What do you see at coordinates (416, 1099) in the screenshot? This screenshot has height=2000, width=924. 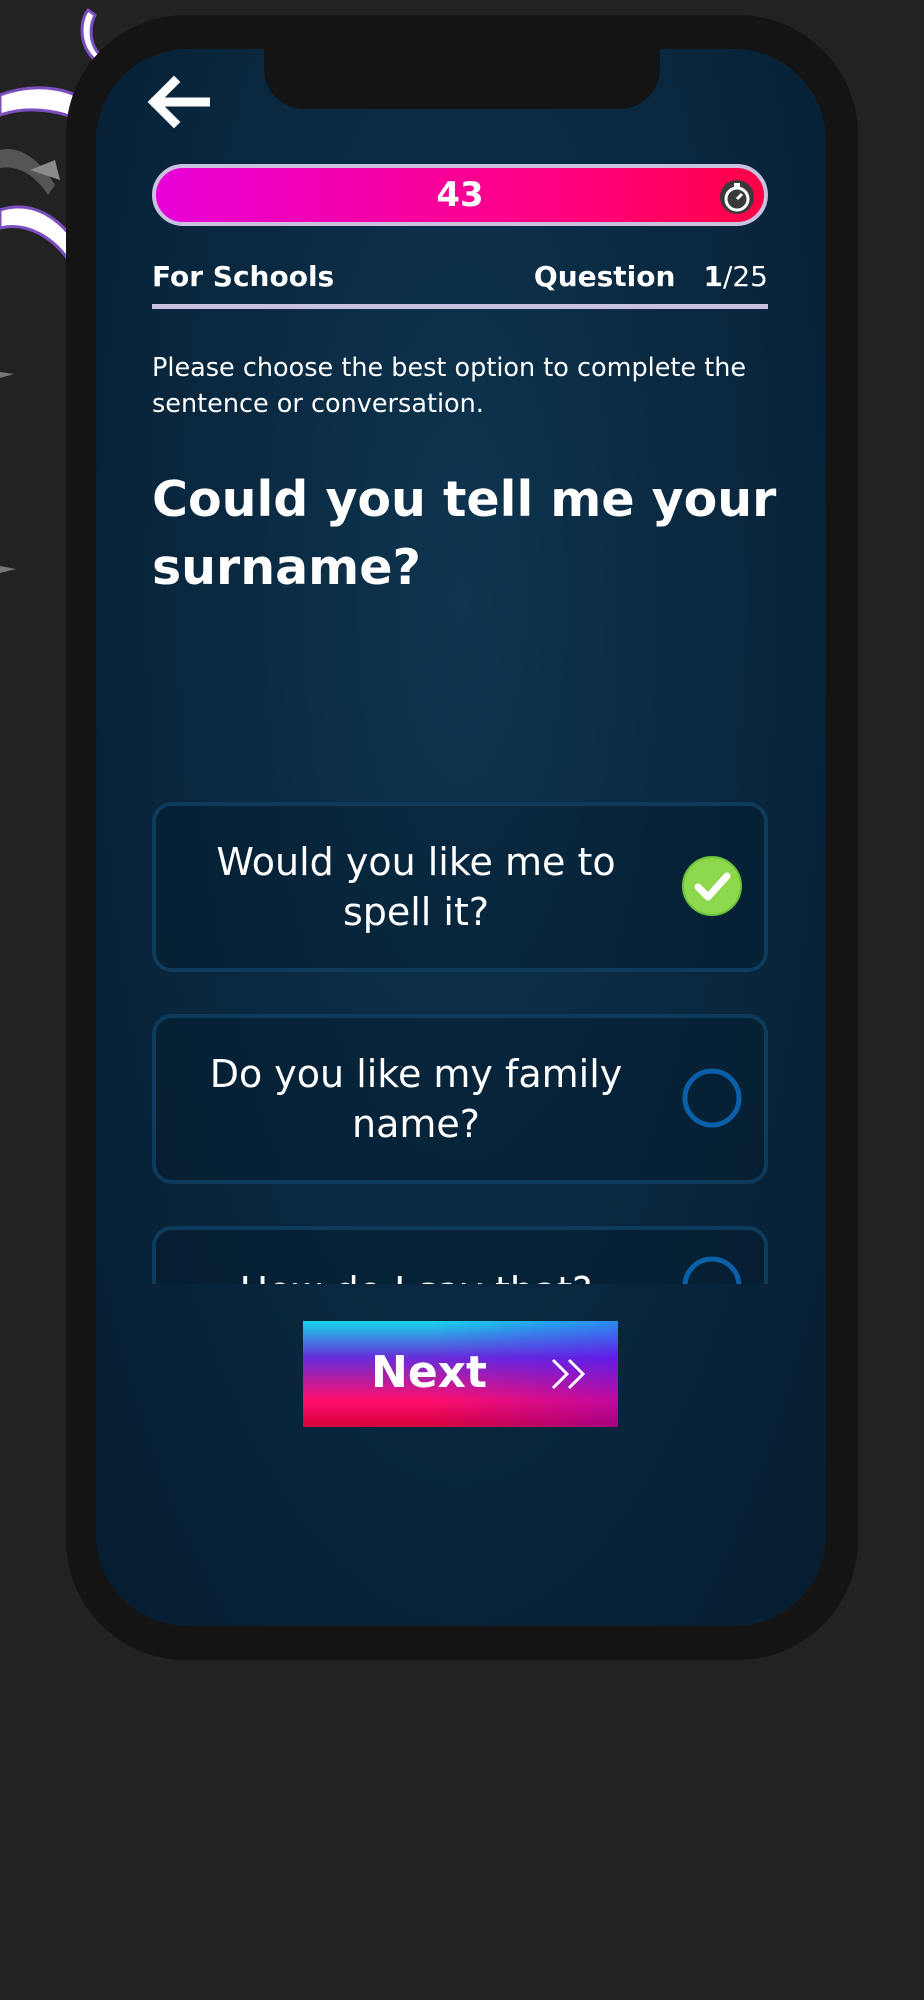 I see `answer-option-text: Do you like my family name?` at bounding box center [416, 1099].